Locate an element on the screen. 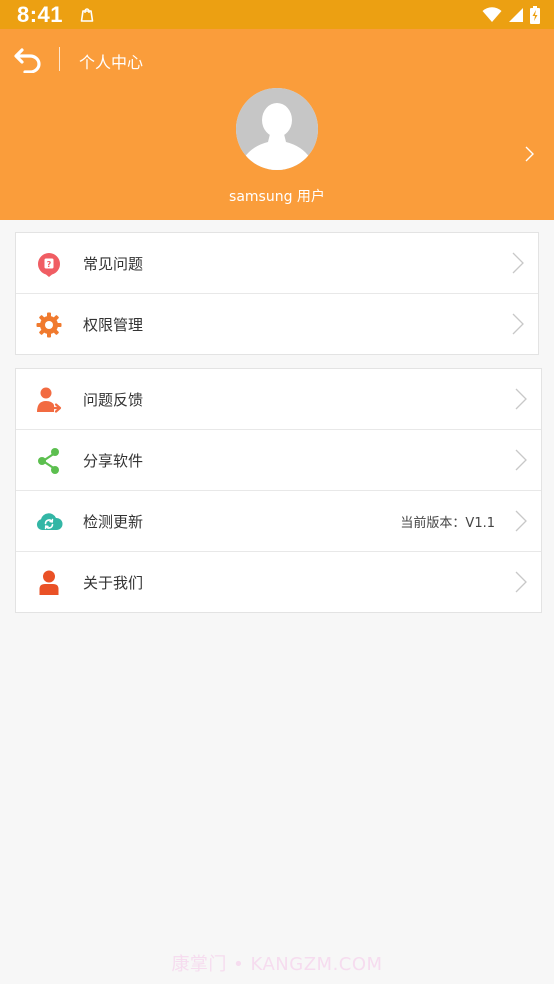 This screenshot has width=554, height=984. username: samsung 用户 is located at coordinates (277, 197).